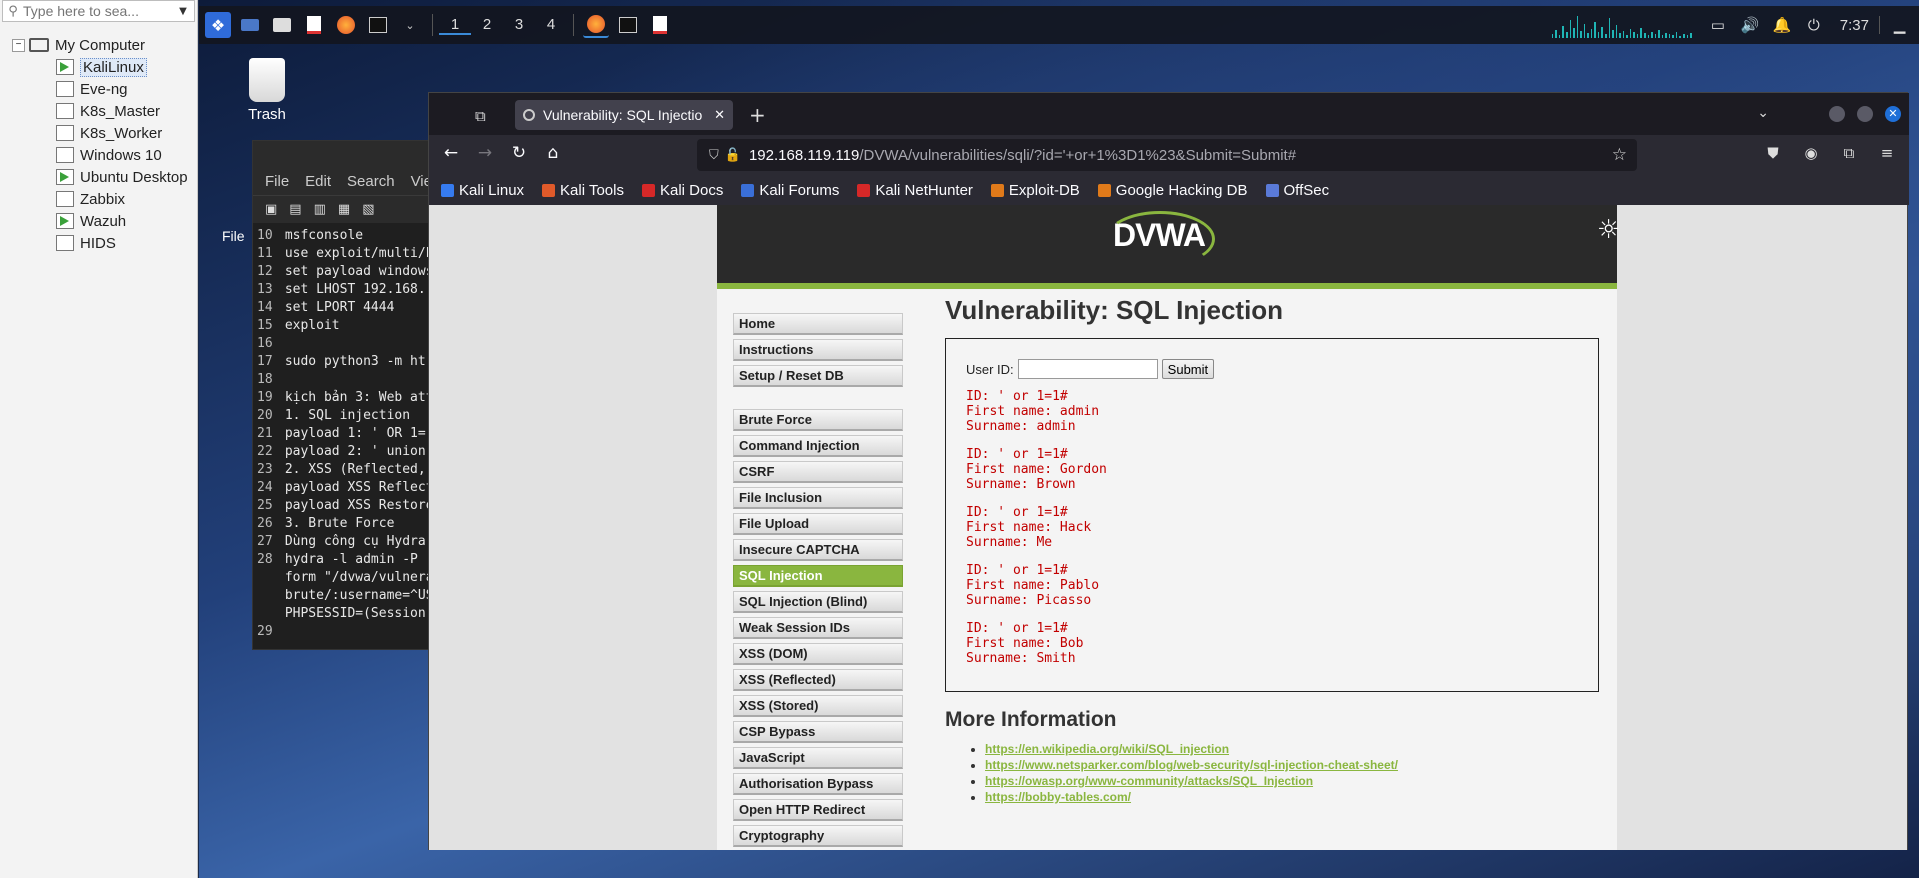 Image resolution: width=1919 pixels, height=878 pixels. I want to click on tracking-shield-icon: ⛉, so click(714, 155).